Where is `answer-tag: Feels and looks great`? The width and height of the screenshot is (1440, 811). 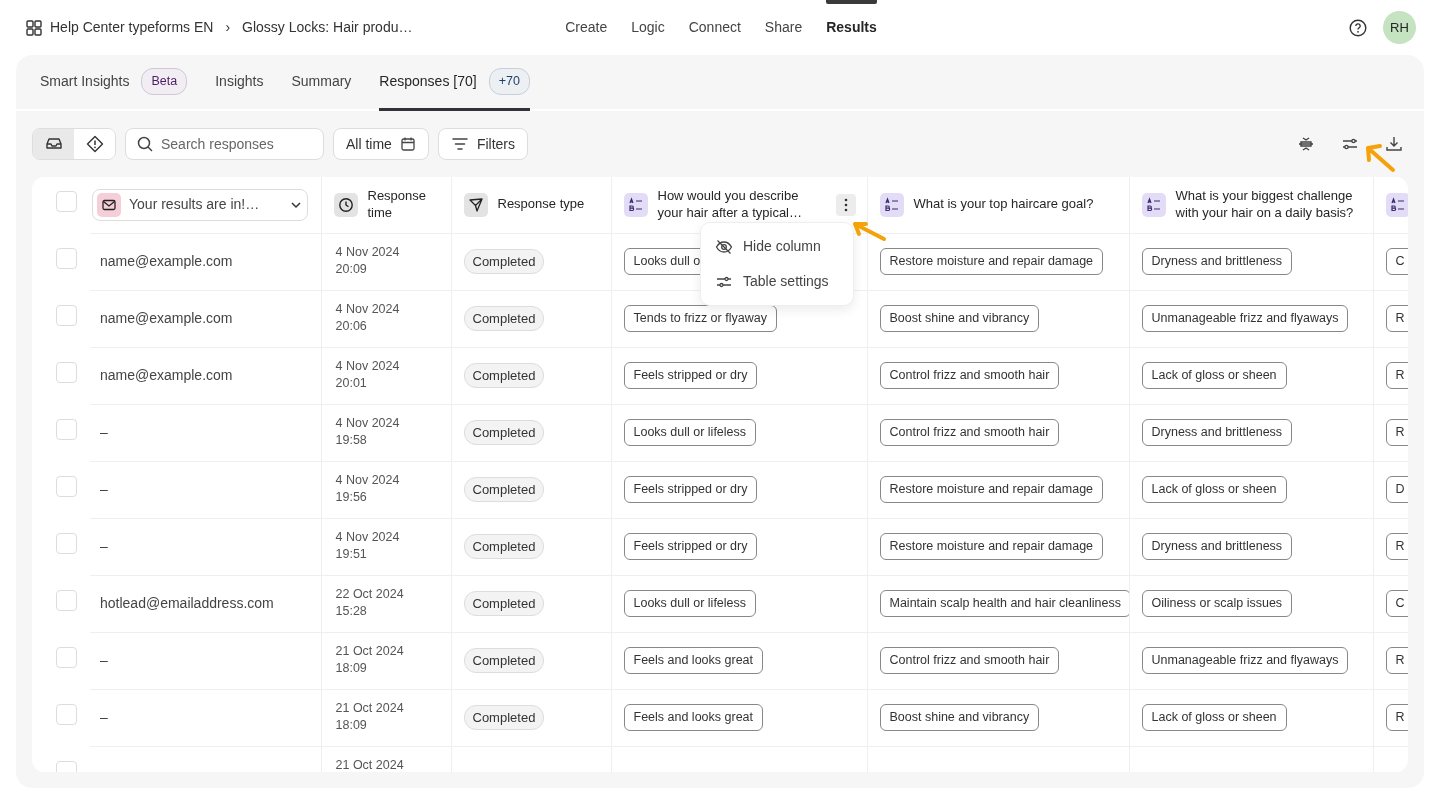 answer-tag: Feels and looks great is located at coordinates (693, 717).